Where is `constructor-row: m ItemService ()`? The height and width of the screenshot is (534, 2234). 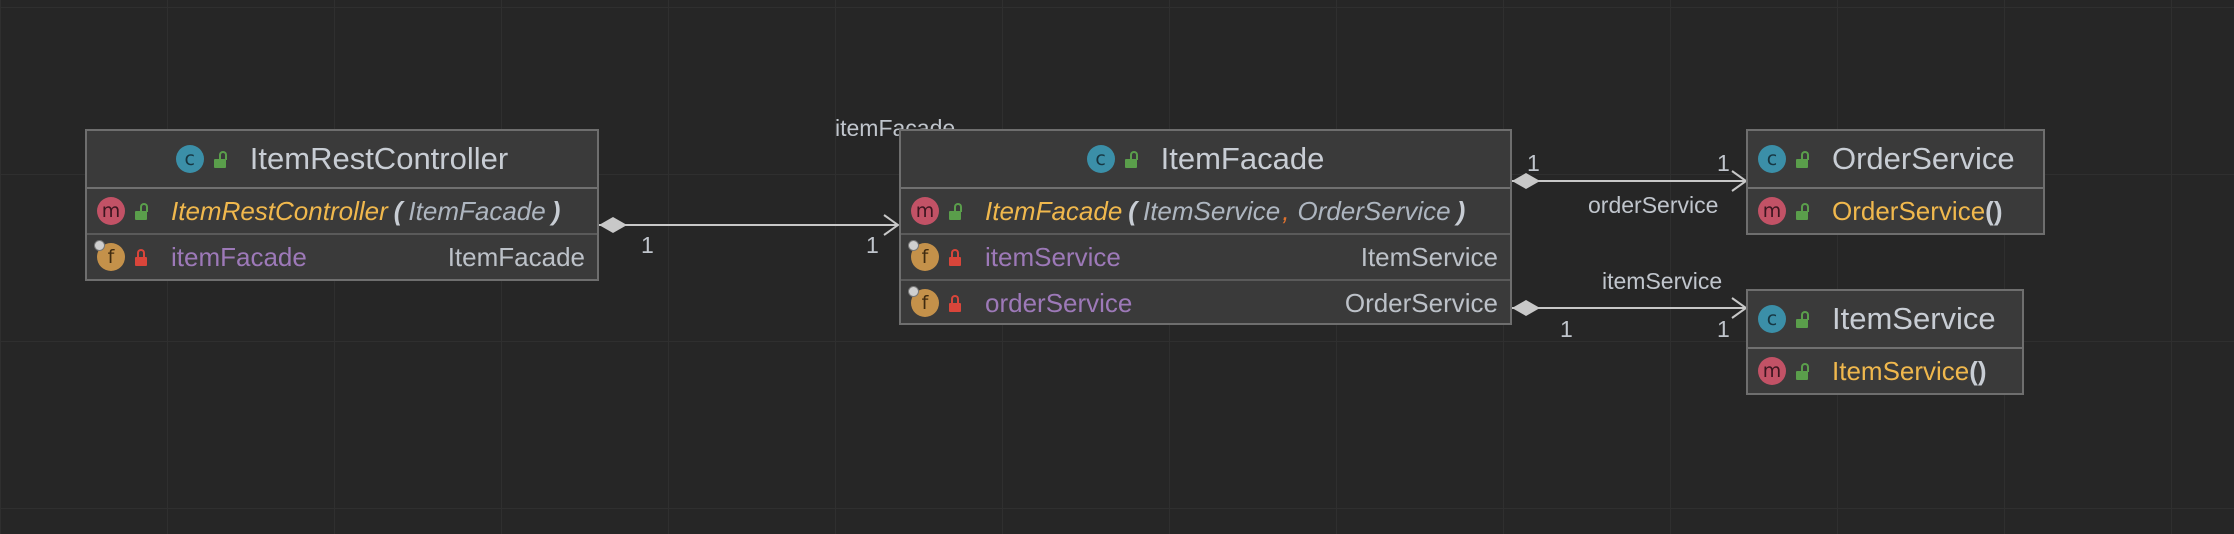 constructor-row: m ItemService () is located at coordinates (1885, 371).